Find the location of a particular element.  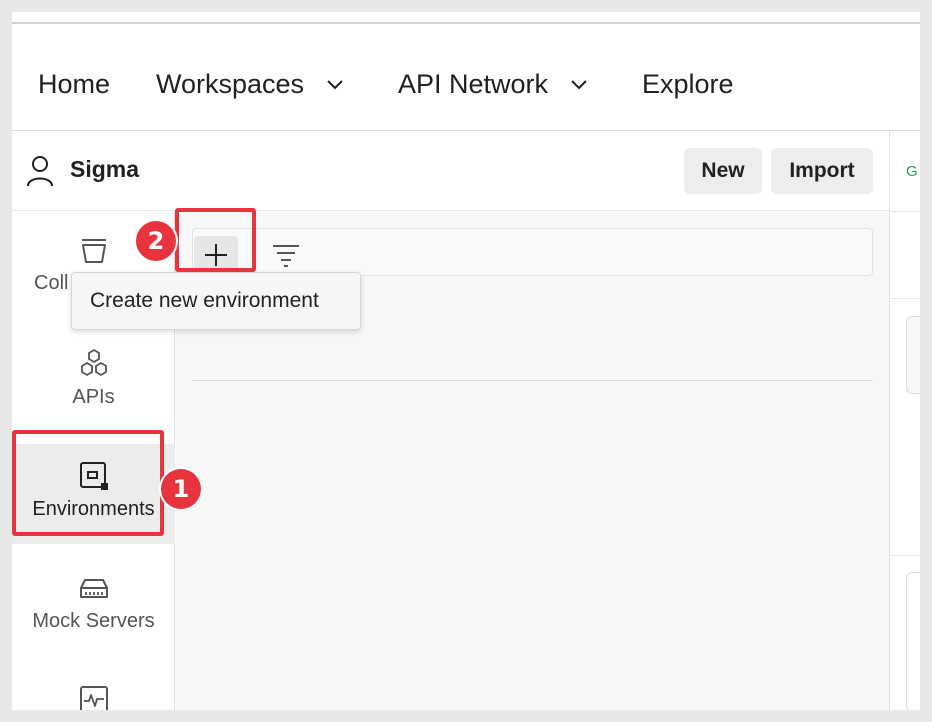

nav-explore-label: Explore is located at coordinates (688, 84).